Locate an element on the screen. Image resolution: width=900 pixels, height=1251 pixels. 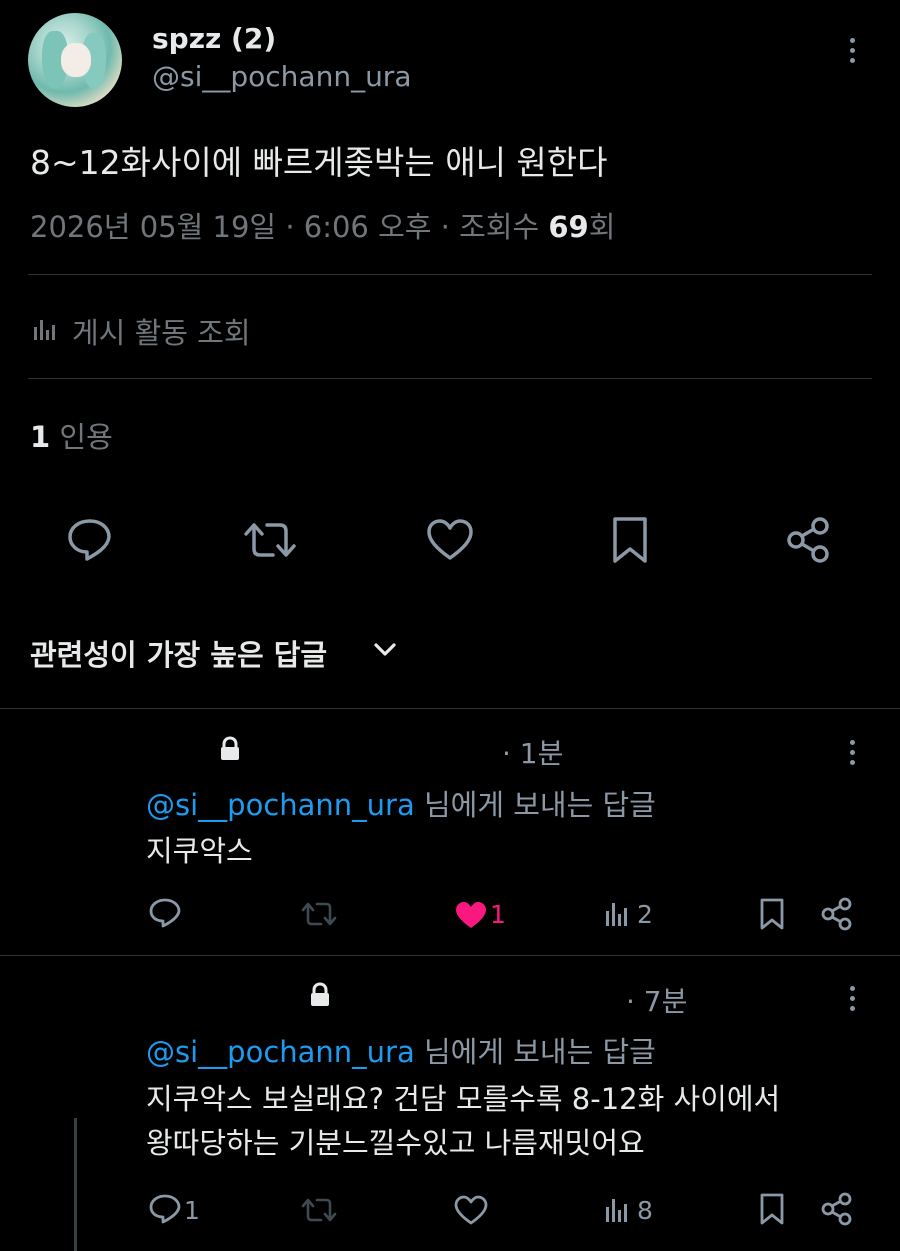
sort-label: 관련성이 가장 높은 답글 is located at coordinates (179, 655).